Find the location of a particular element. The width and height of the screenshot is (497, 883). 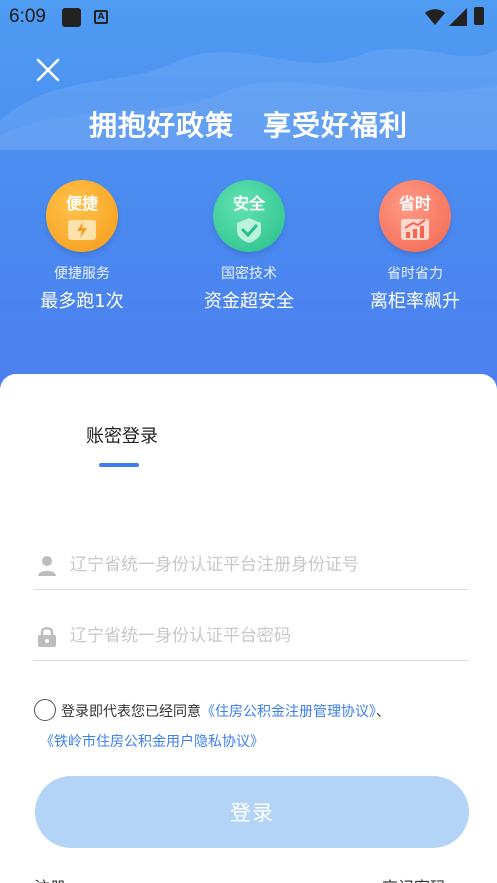

close-icon is located at coordinates (48, 70).